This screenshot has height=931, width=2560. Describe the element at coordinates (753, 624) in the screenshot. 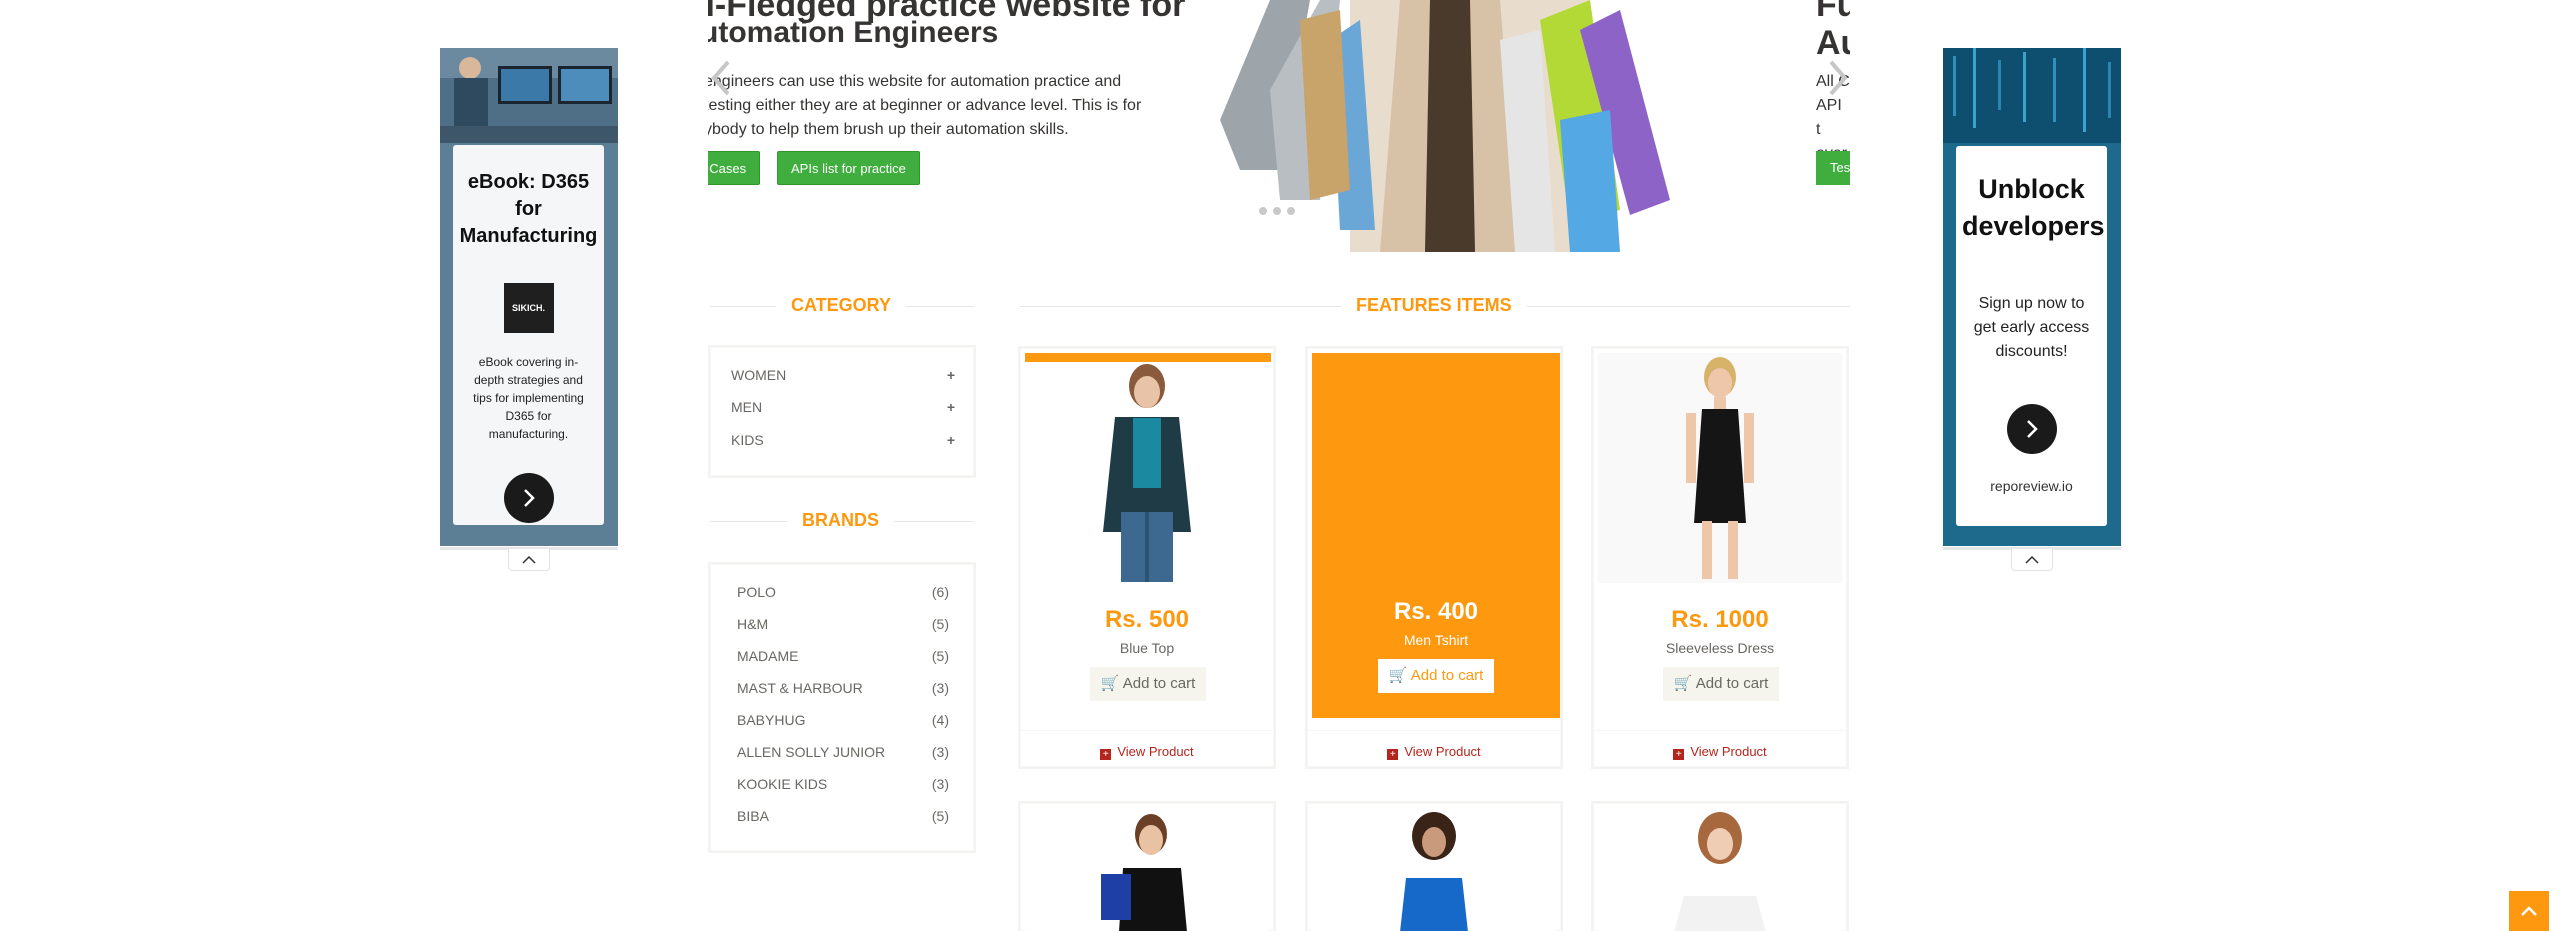

I see `brand-name: H&M` at that location.